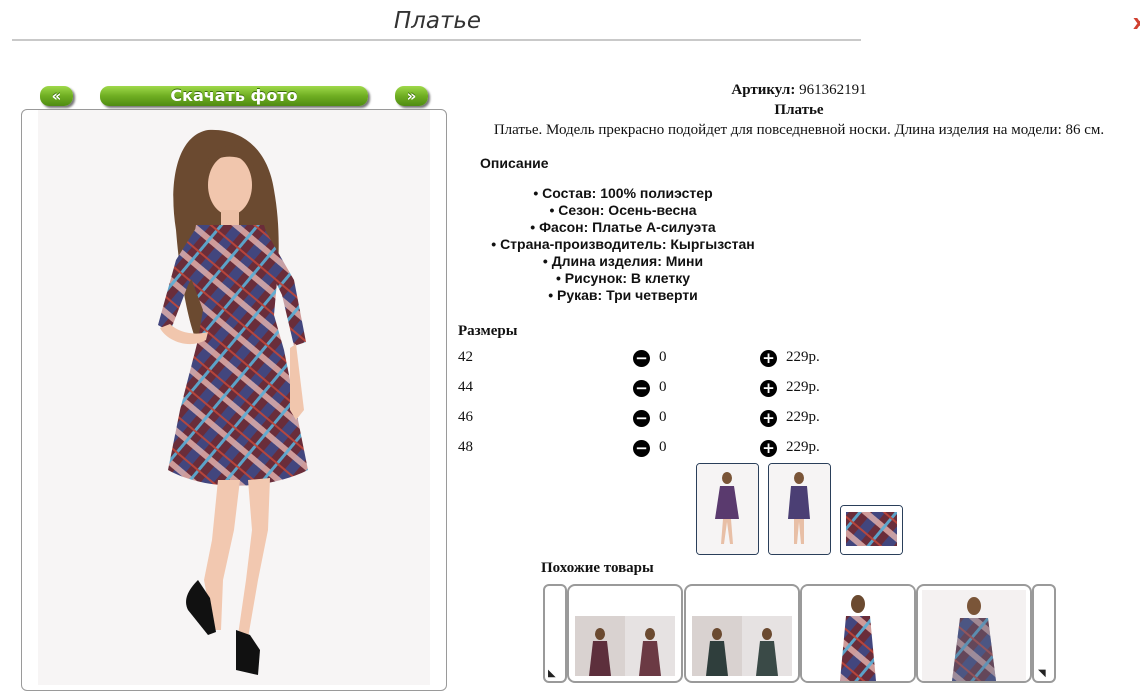  Describe the element at coordinates (436, 40) in the screenshot. I see `title-divider` at that location.